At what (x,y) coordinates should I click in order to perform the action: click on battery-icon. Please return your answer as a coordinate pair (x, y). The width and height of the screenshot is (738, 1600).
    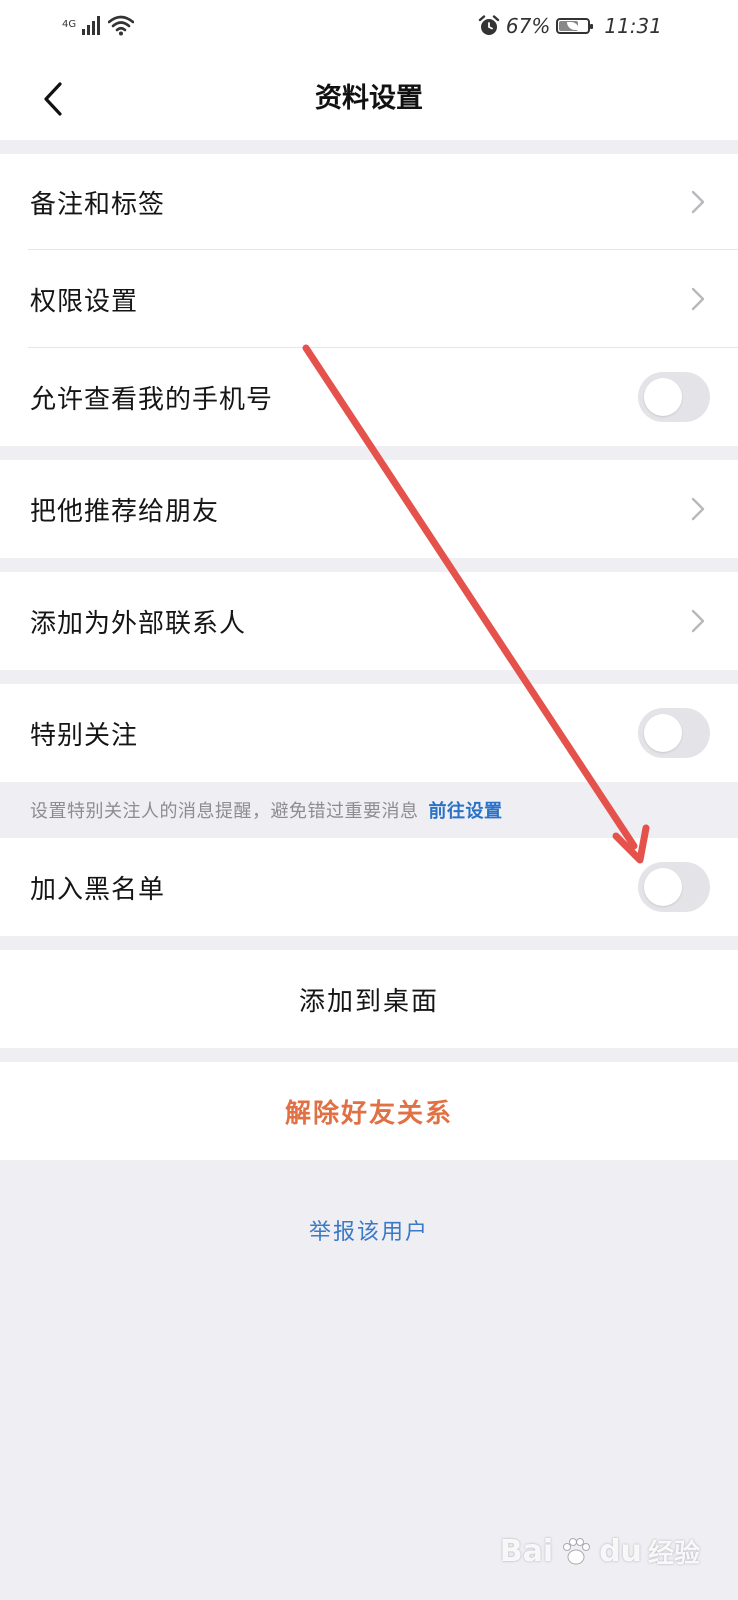
    Looking at the image, I should click on (575, 26).